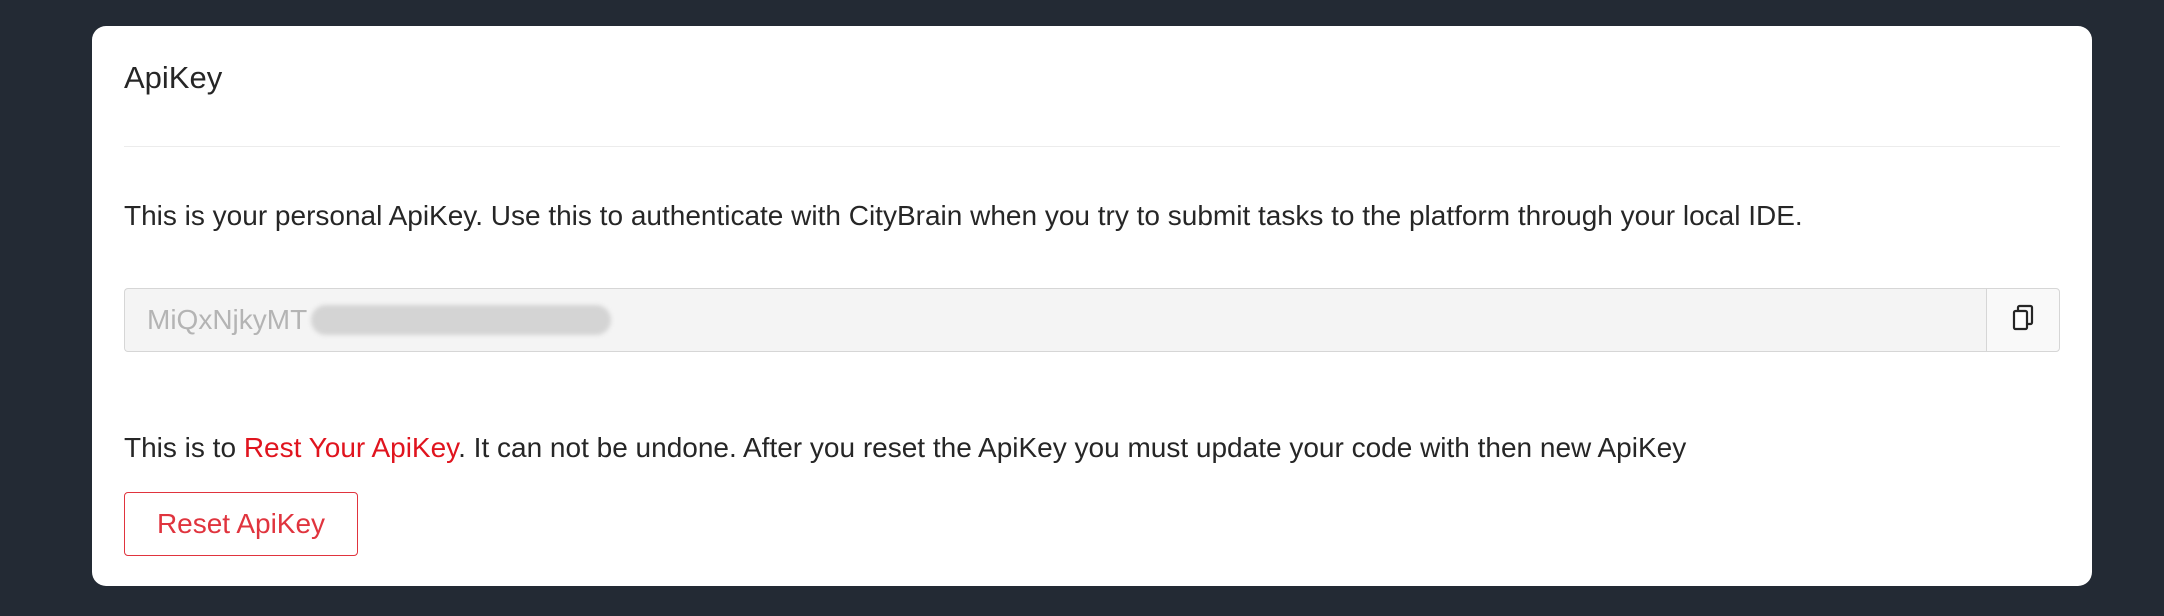 The height and width of the screenshot is (616, 2164). What do you see at coordinates (227, 319) in the screenshot?
I see `apikey-value: MiQxNjkyMT` at bounding box center [227, 319].